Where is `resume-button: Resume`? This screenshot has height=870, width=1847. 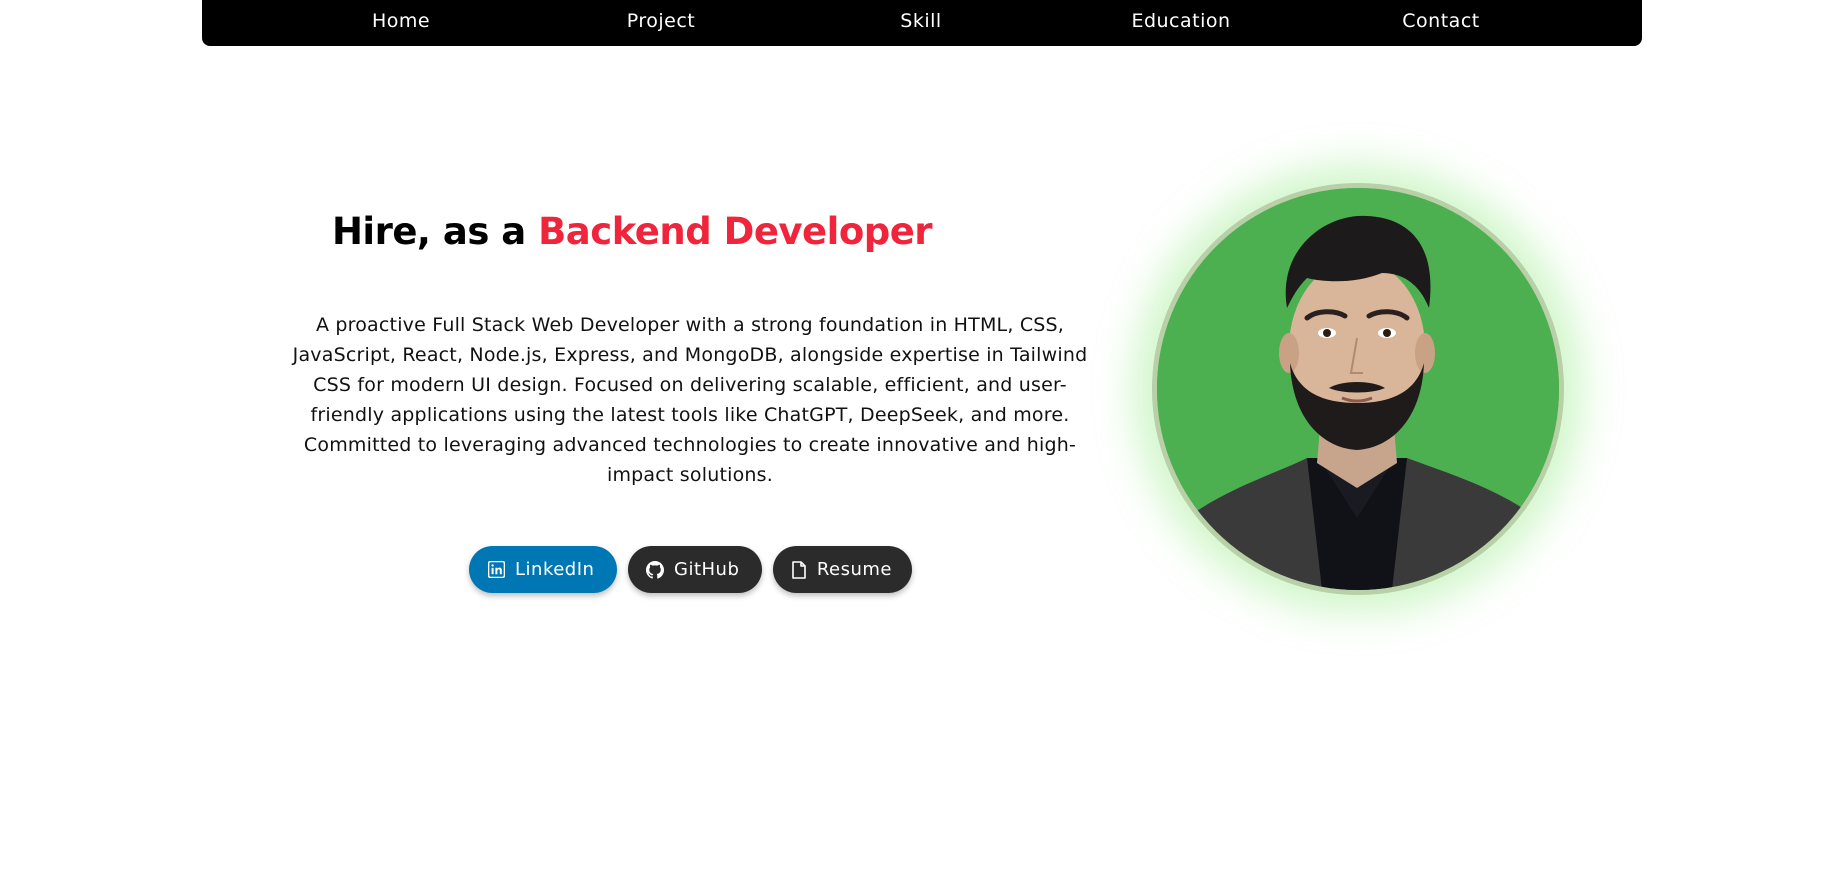
resume-button: Resume is located at coordinates (842, 569).